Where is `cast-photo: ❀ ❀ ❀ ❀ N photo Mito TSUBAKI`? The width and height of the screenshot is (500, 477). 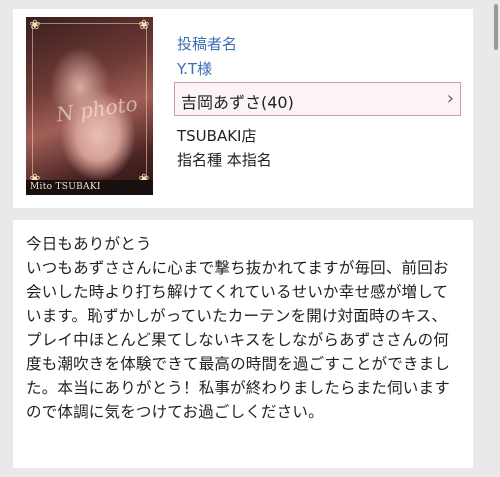
cast-photo: ❀ ❀ ❀ ❀ N photo Mito TSUBAKI is located at coordinates (89, 106).